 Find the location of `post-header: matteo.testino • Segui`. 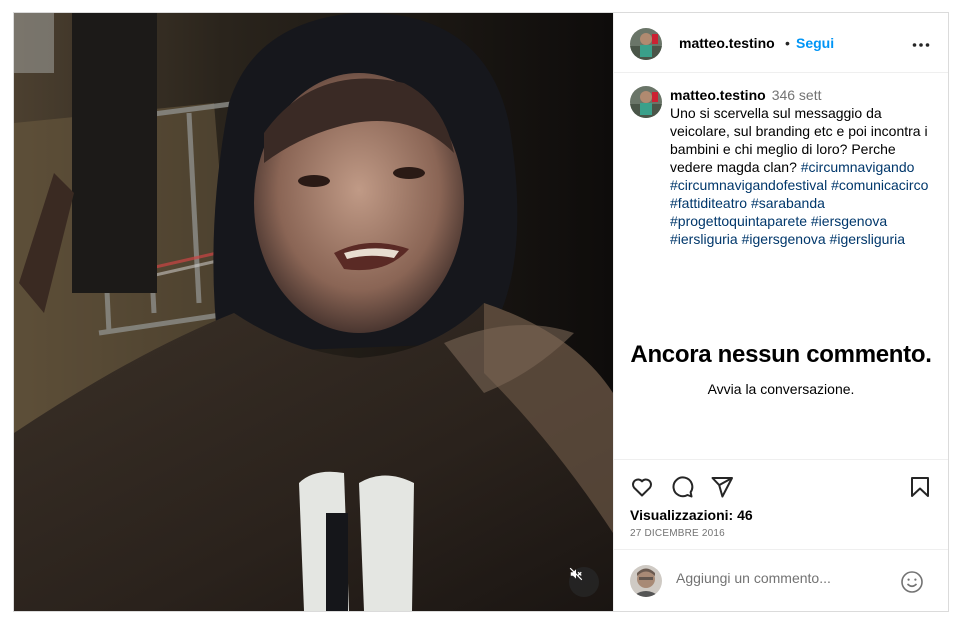

post-header: matteo.testino • Segui is located at coordinates (781, 43).